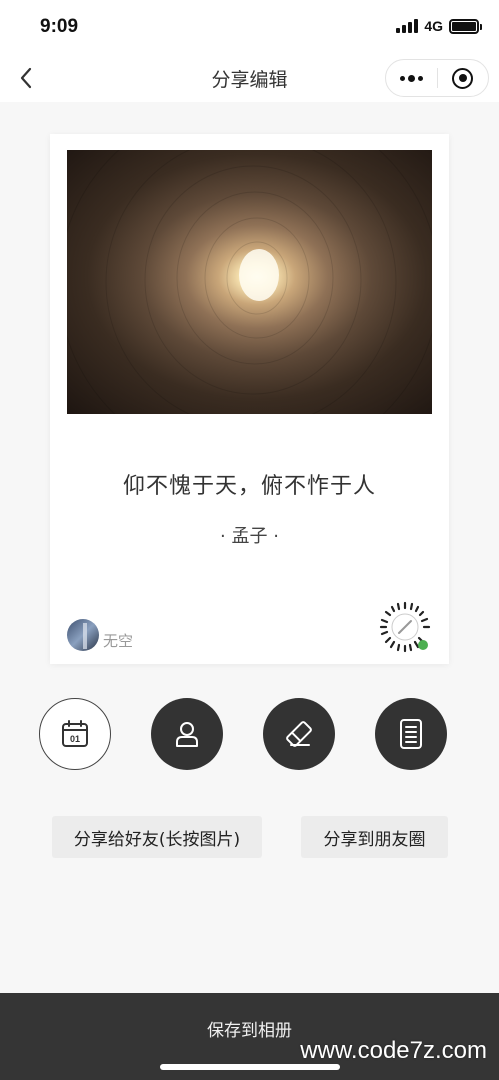  Describe the element at coordinates (83, 635) in the screenshot. I see `avatar` at that location.